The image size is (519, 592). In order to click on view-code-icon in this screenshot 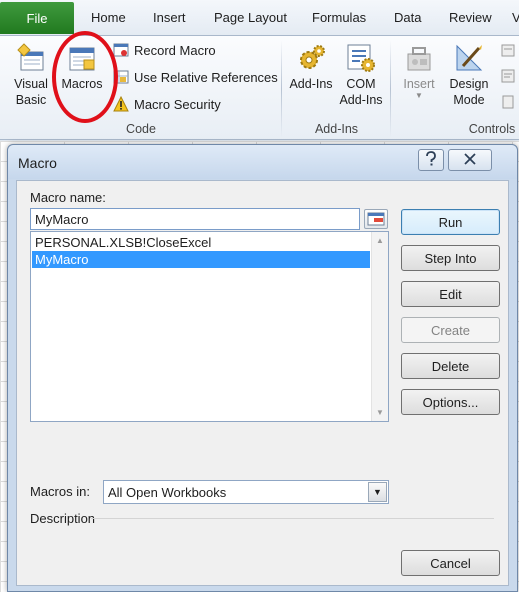, I will do `click(508, 76)`.